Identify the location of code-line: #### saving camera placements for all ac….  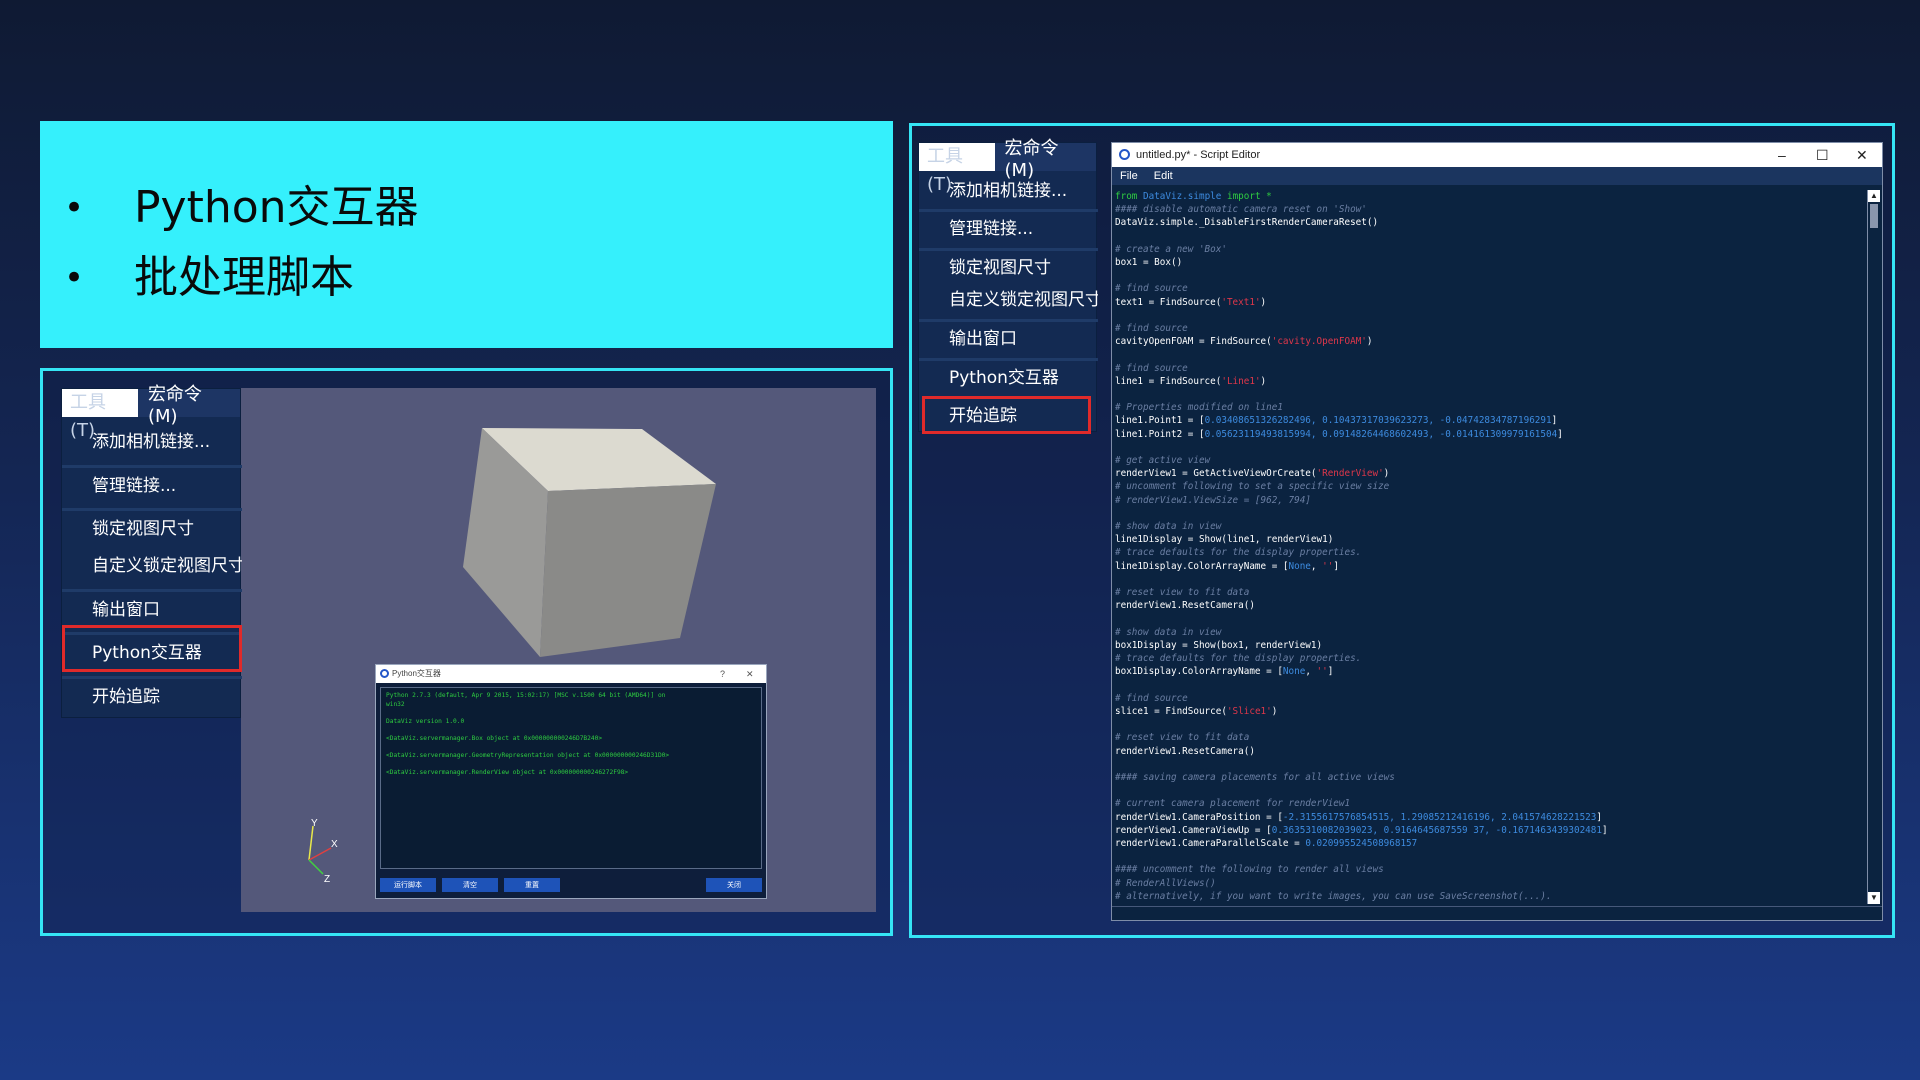
(1490, 777).